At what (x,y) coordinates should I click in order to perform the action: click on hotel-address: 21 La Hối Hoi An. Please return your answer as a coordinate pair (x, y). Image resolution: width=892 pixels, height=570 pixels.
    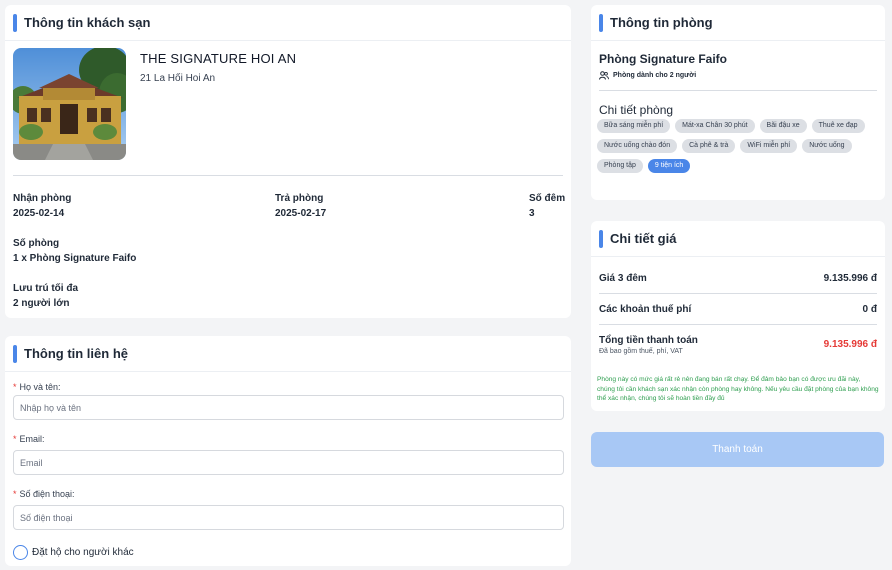
    Looking at the image, I should click on (178, 78).